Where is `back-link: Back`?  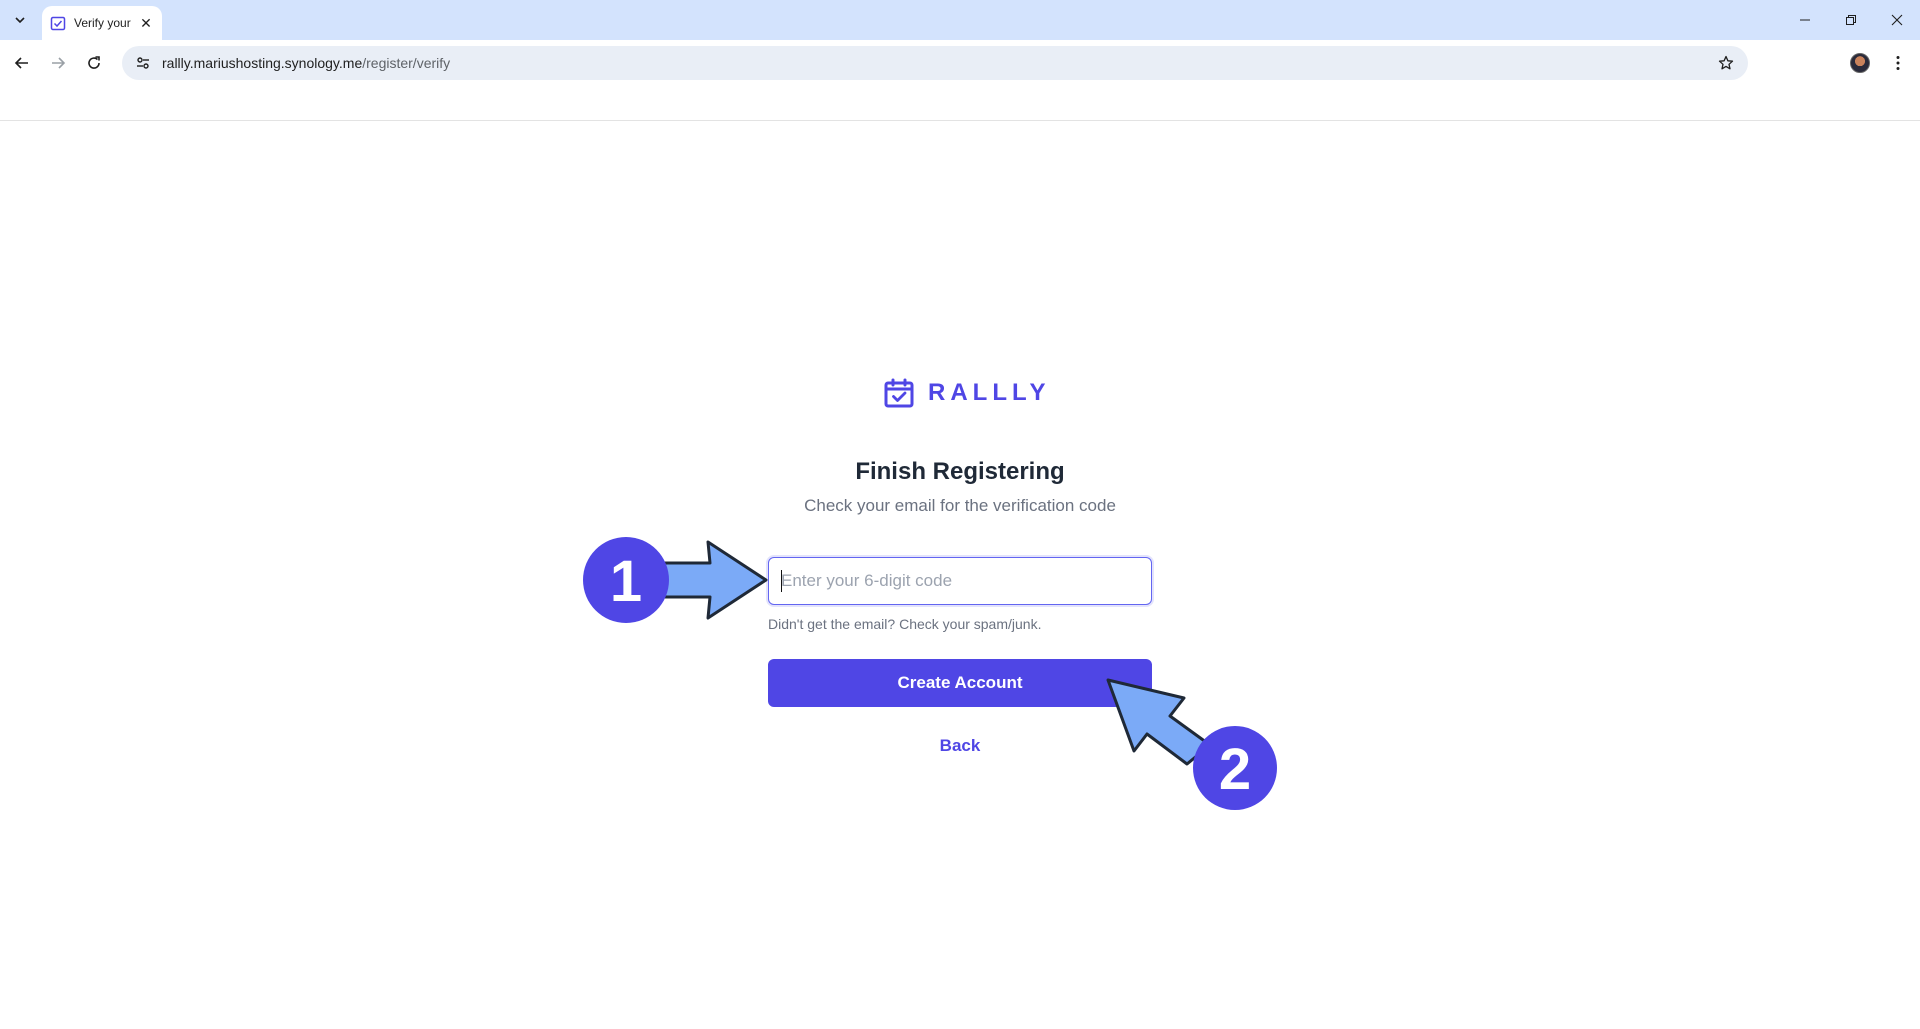 back-link: Back is located at coordinates (960, 746).